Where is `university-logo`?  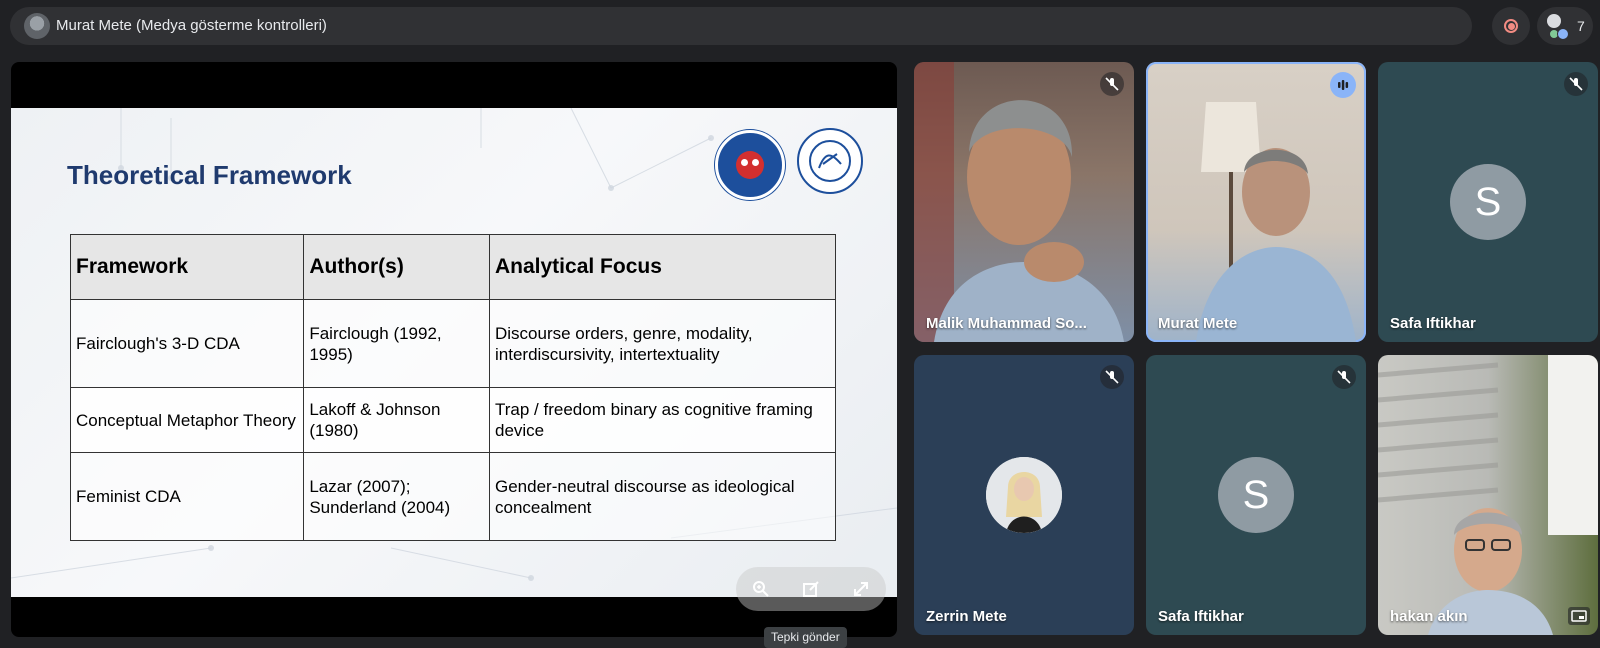
university-logo is located at coordinates (830, 161).